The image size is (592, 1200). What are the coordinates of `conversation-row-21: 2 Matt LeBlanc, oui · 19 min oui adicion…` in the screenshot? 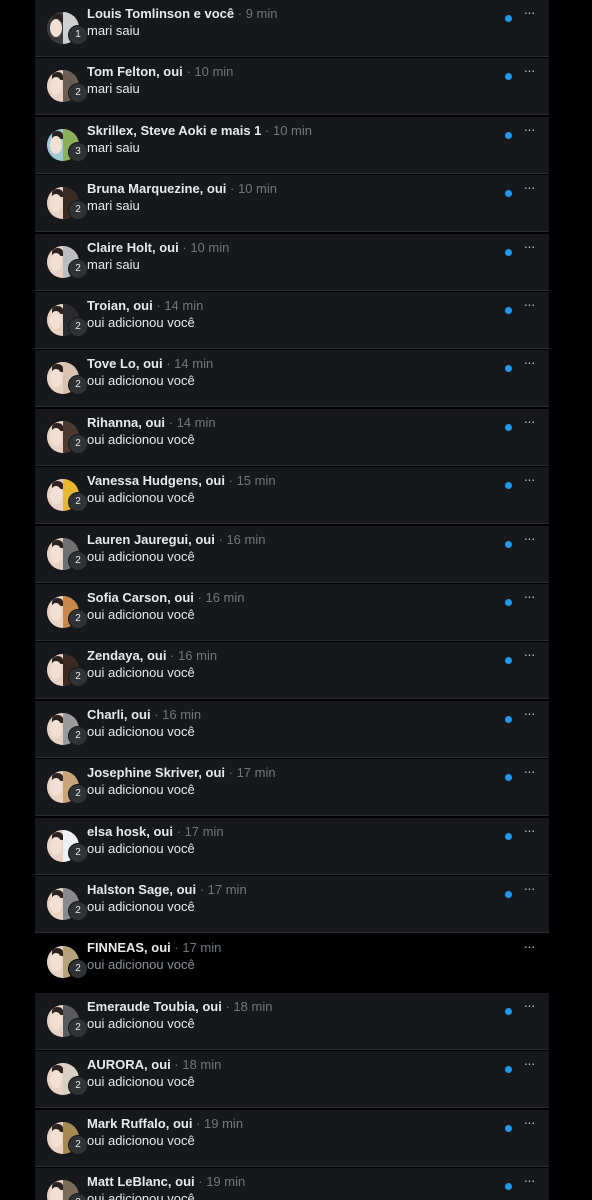 It's located at (292, 1184).